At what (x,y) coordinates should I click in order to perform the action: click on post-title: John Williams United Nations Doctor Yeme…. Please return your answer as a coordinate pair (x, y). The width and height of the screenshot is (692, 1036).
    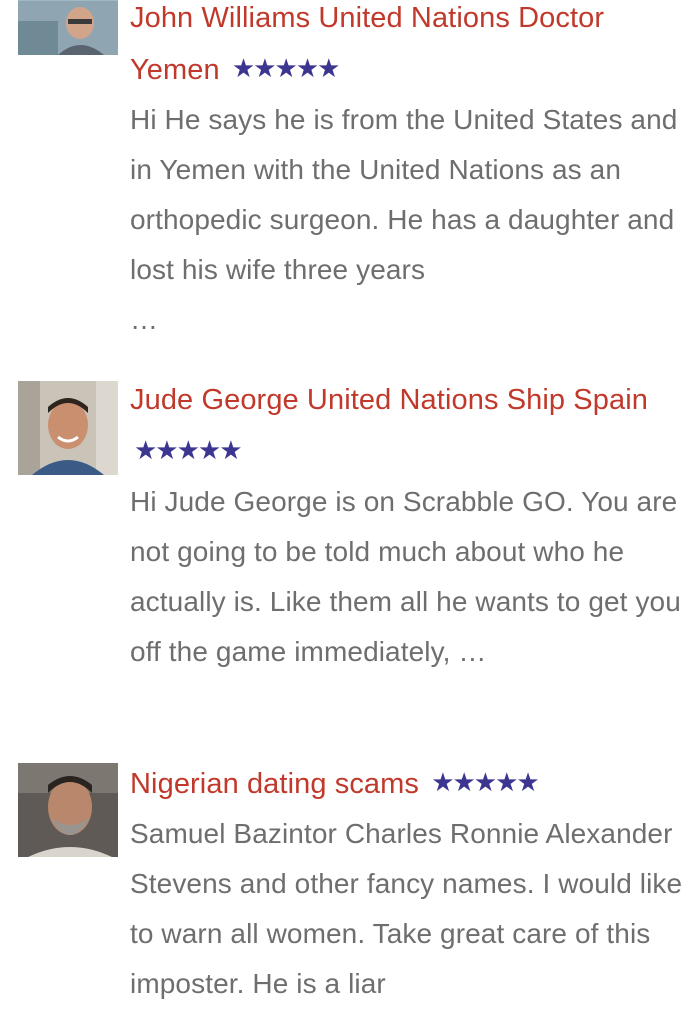
    Looking at the image, I should click on (411, 47).